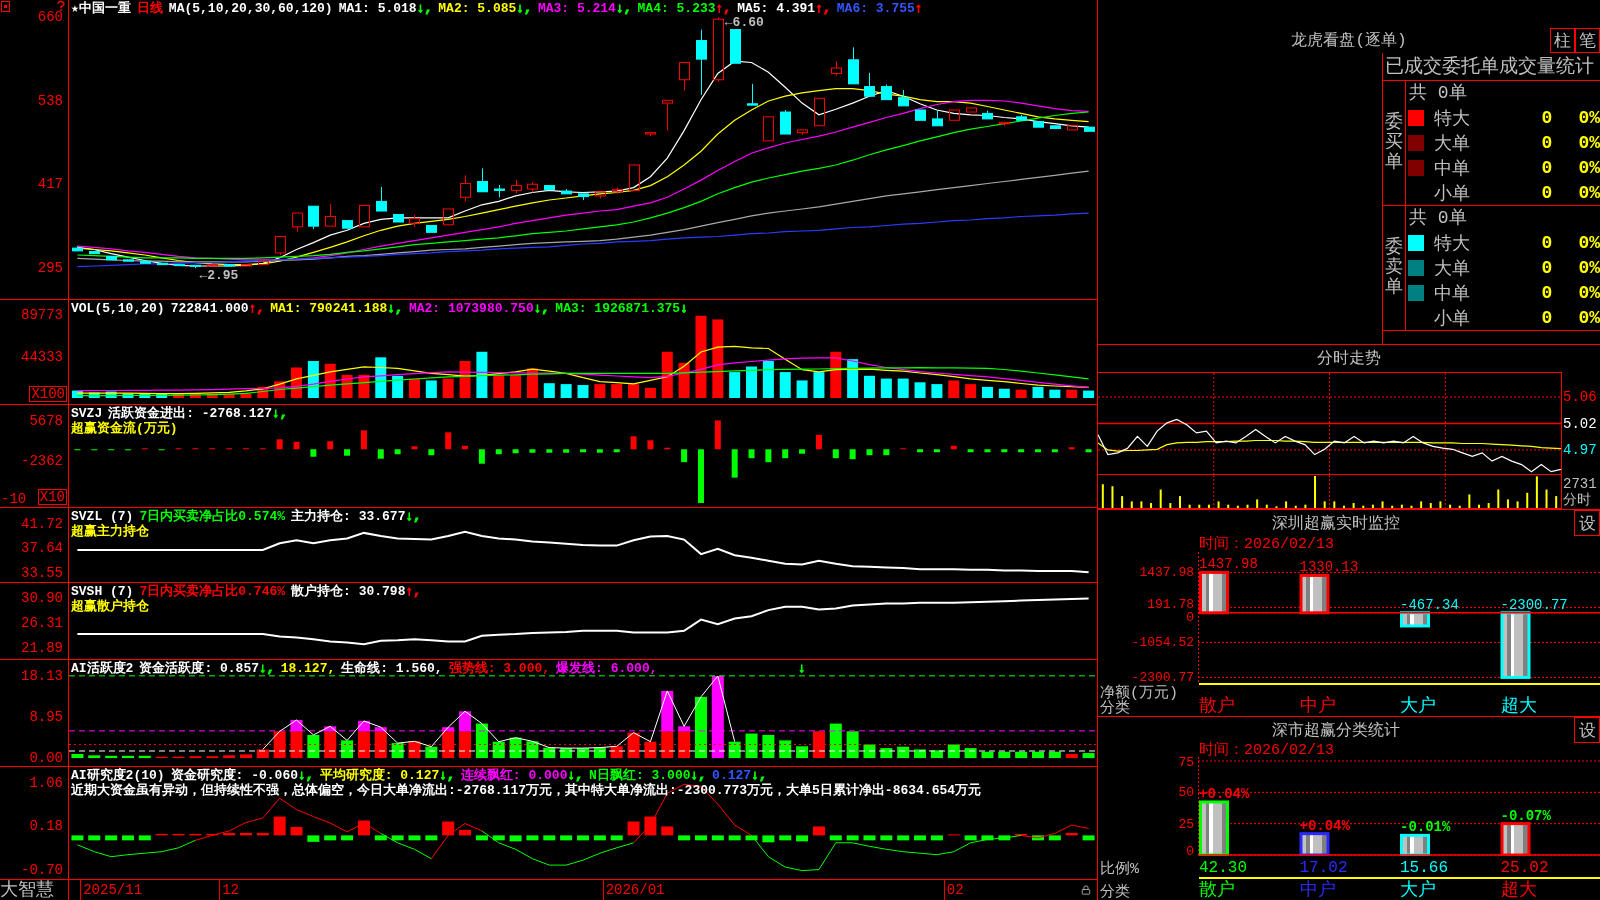  I want to click on legend-text: 7日内买卖净占比0.574%, so click(212, 516).